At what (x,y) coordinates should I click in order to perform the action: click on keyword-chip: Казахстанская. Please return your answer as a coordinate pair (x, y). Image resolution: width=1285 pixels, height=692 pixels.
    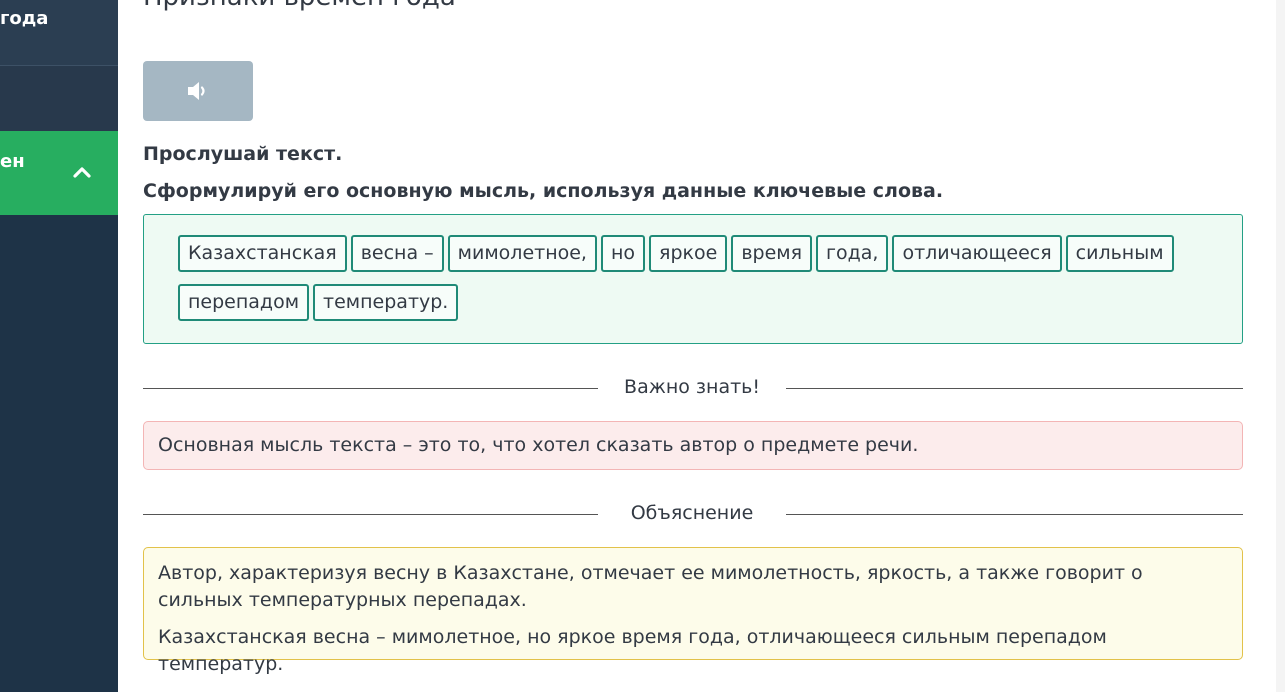
    Looking at the image, I should click on (262, 253).